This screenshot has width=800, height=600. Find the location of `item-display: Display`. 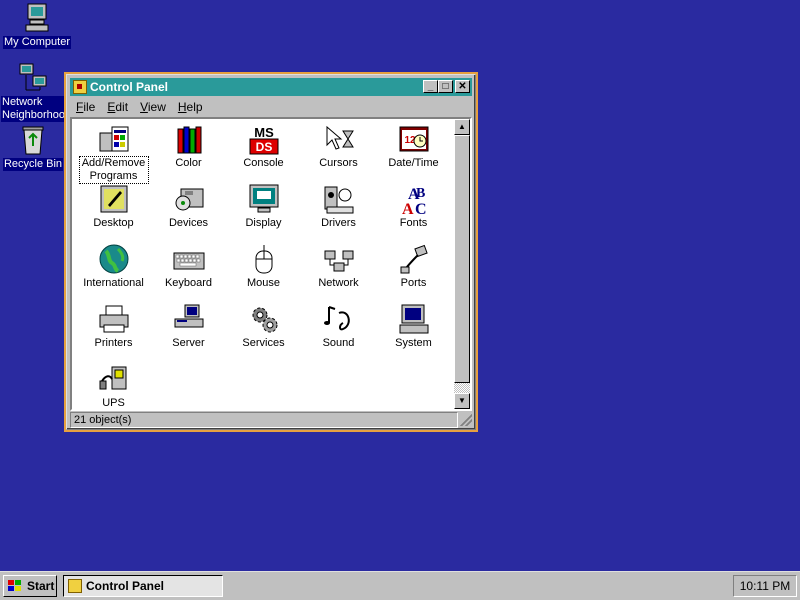

item-display: Display is located at coordinates (263, 205).